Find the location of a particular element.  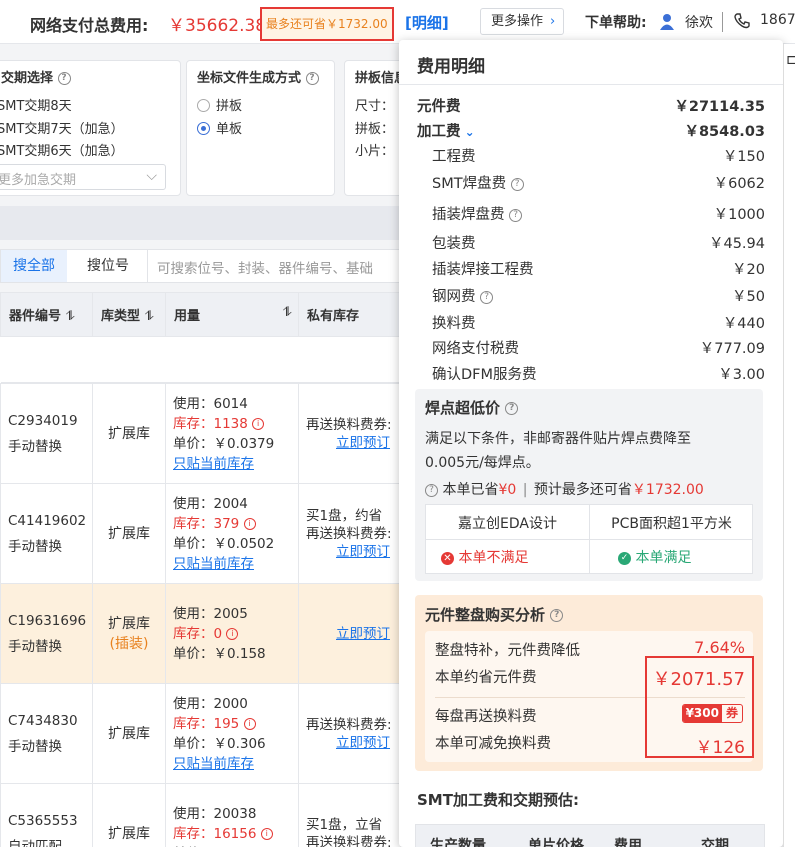

coord-panel: 坐标文件生成方式 ? 拼板 单板 is located at coordinates (260, 128).